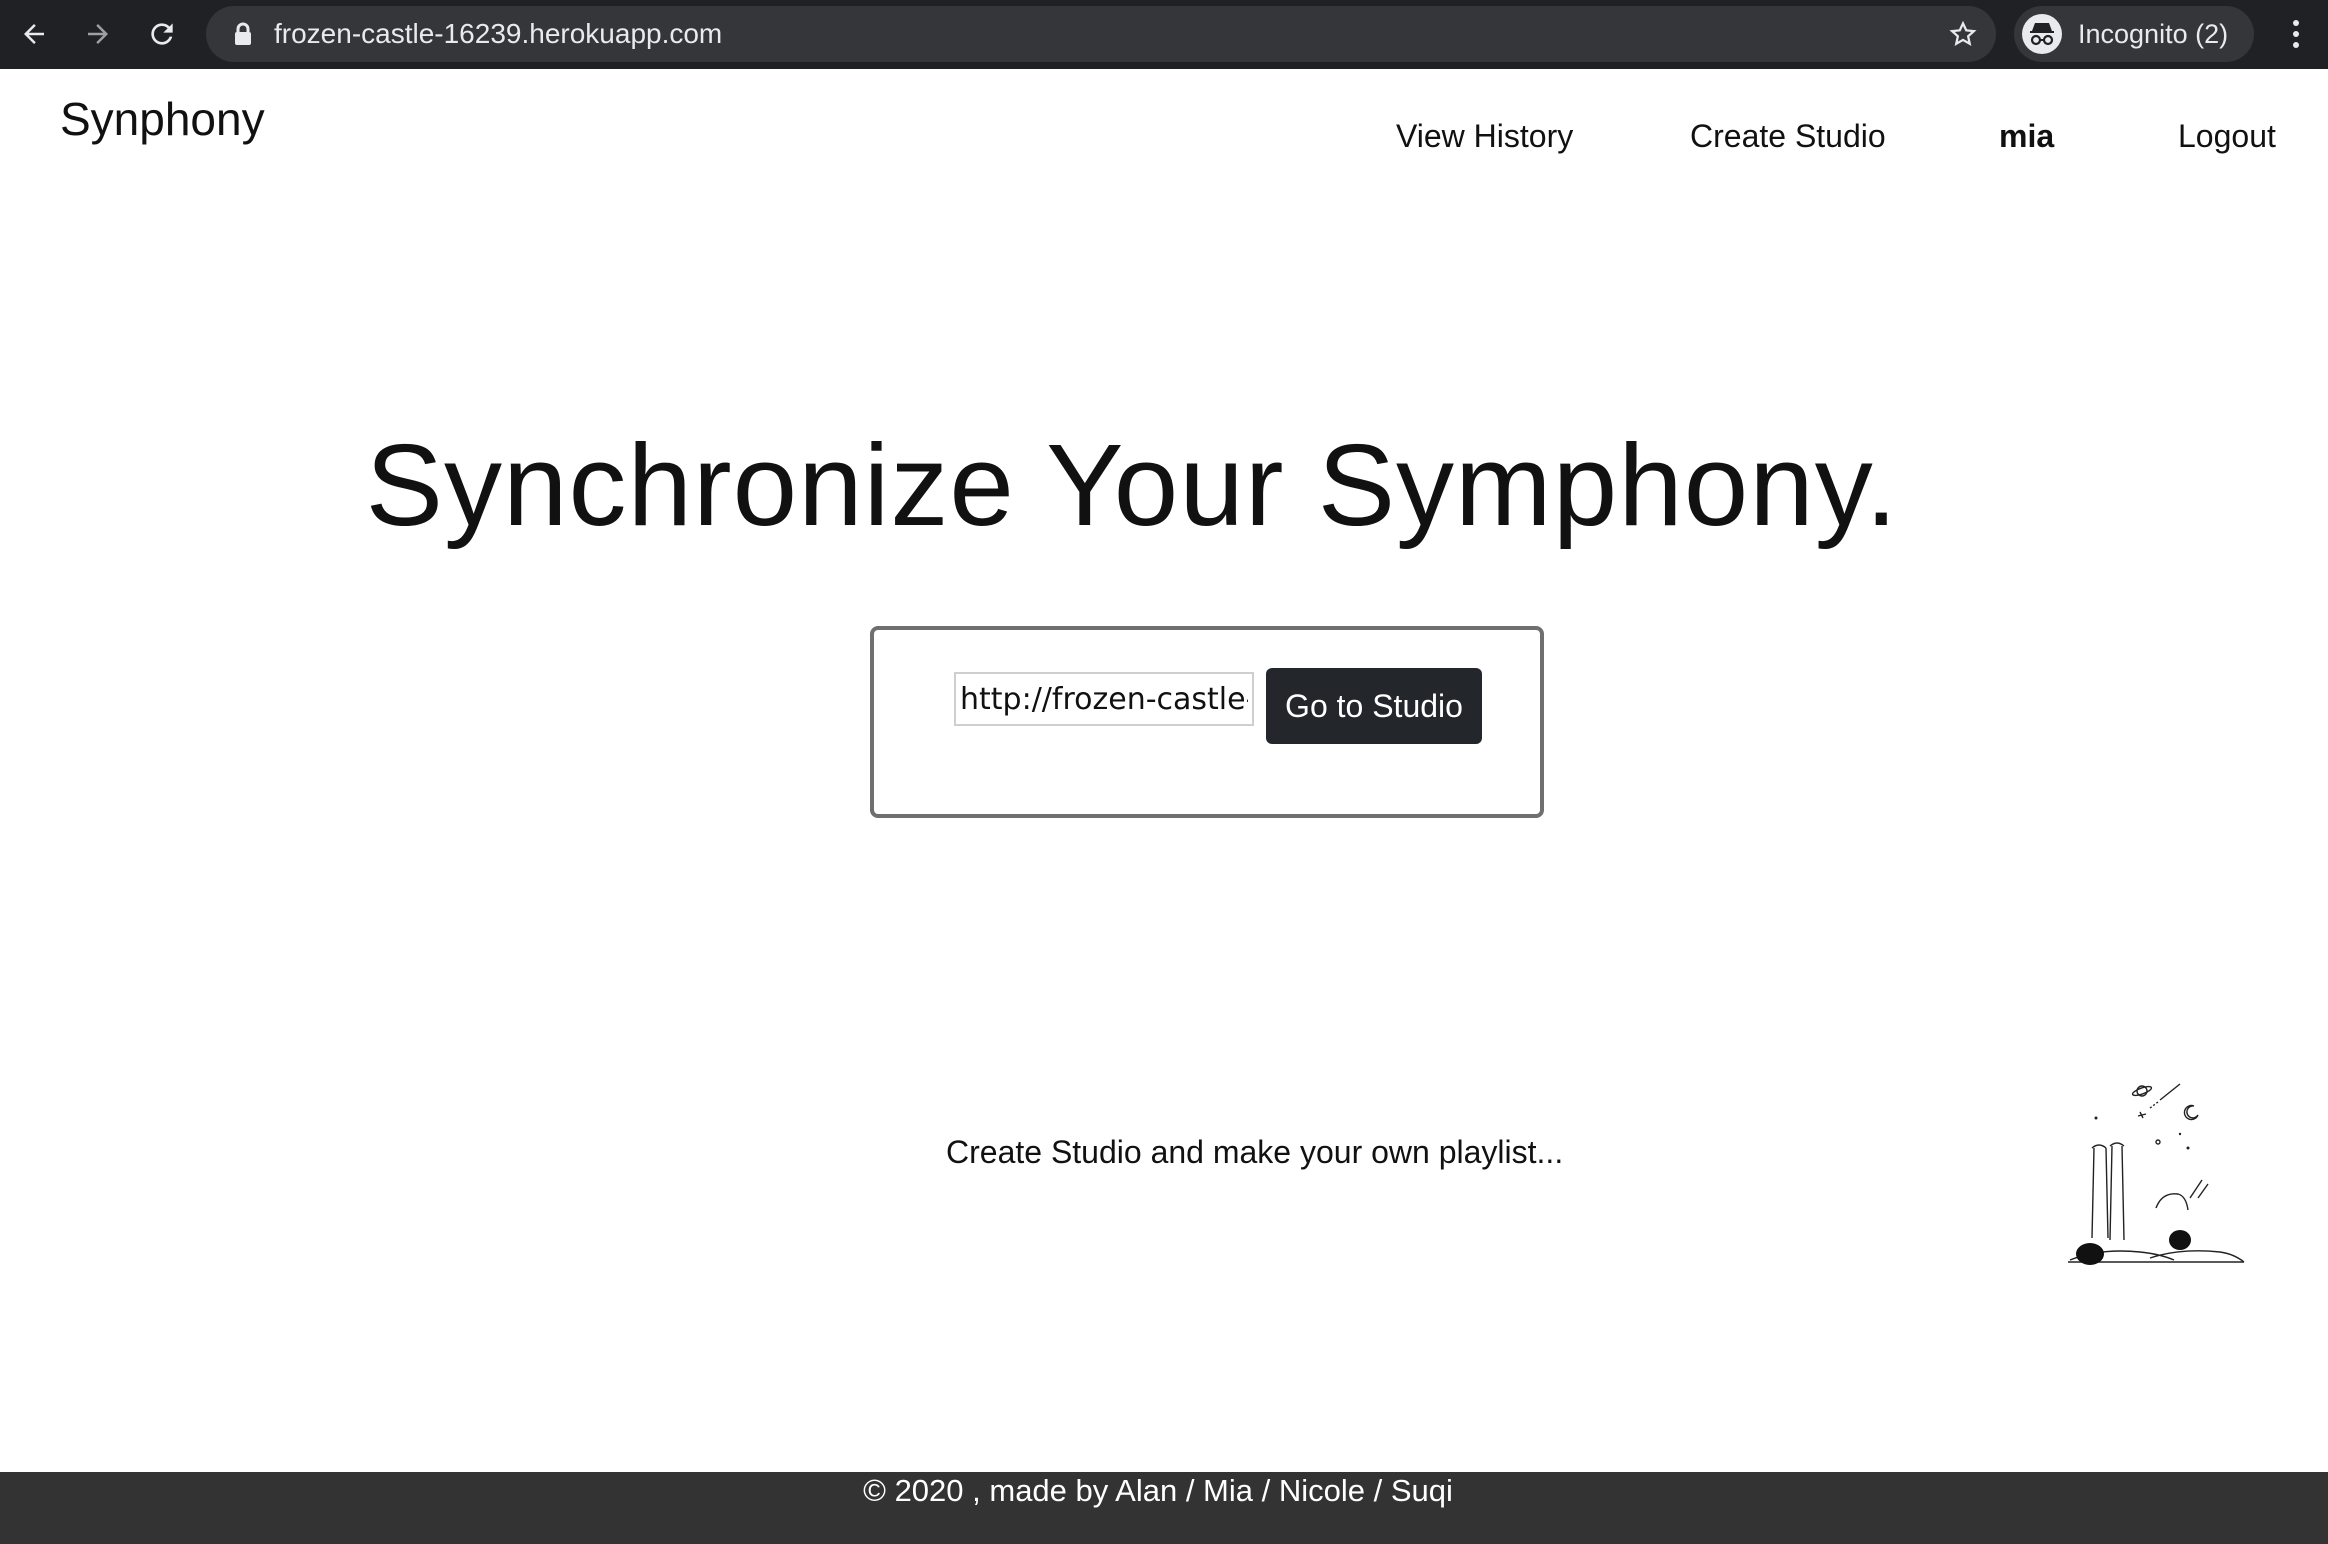 The image size is (2328, 1544). Describe the element at coordinates (1374, 706) in the screenshot. I see `go-to-studio-button: Go to Studio` at that location.